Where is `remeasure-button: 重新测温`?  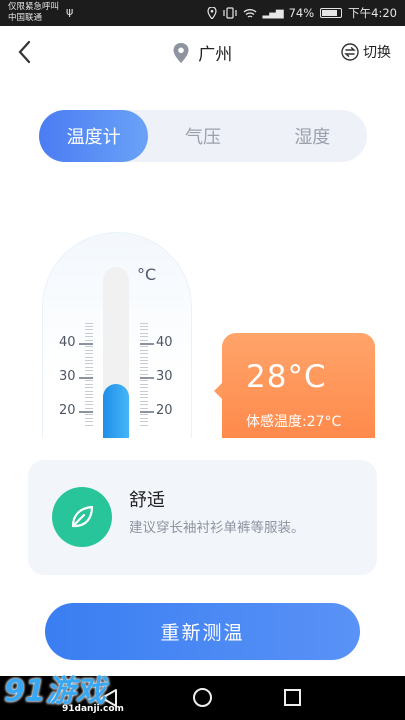 remeasure-button: 重新测温 is located at coordinates (202, 631).